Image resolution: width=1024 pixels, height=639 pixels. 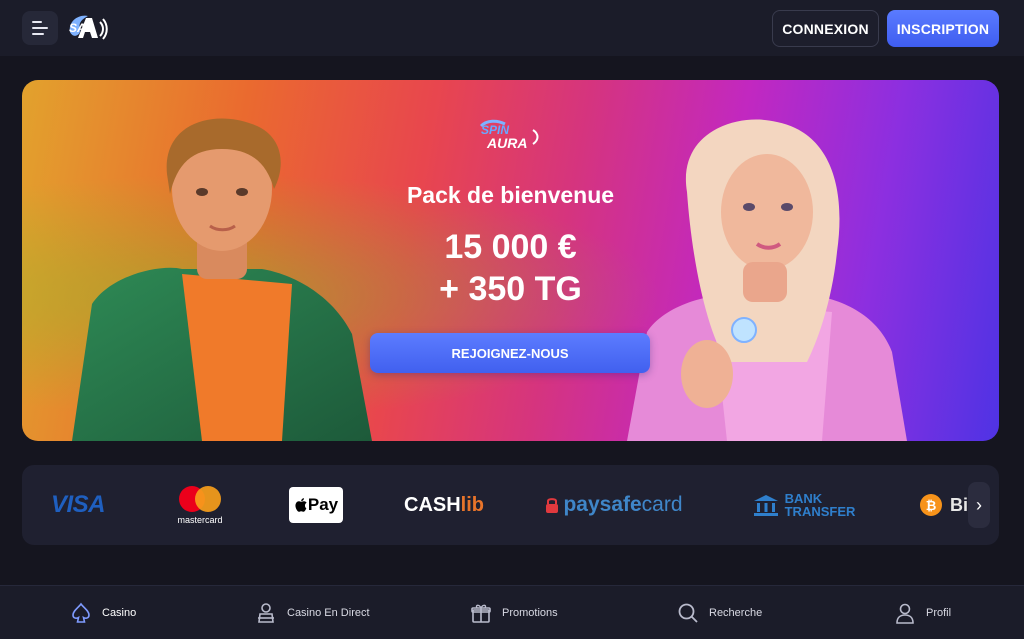 I want to click on mastercard-logo: mastercard, so click(x=200, y=505).